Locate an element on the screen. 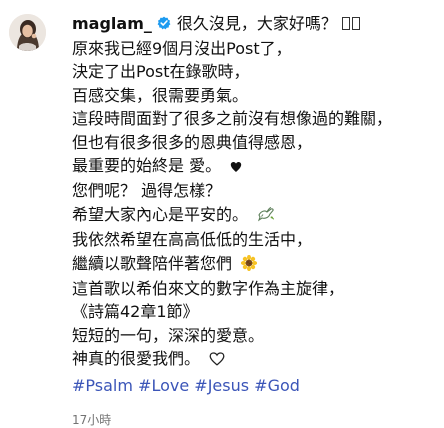 This screenshot has height=428, width=444. caption-line-text: 繼續以歌聲陪伴著您們 is located at coordinates (152, 263).